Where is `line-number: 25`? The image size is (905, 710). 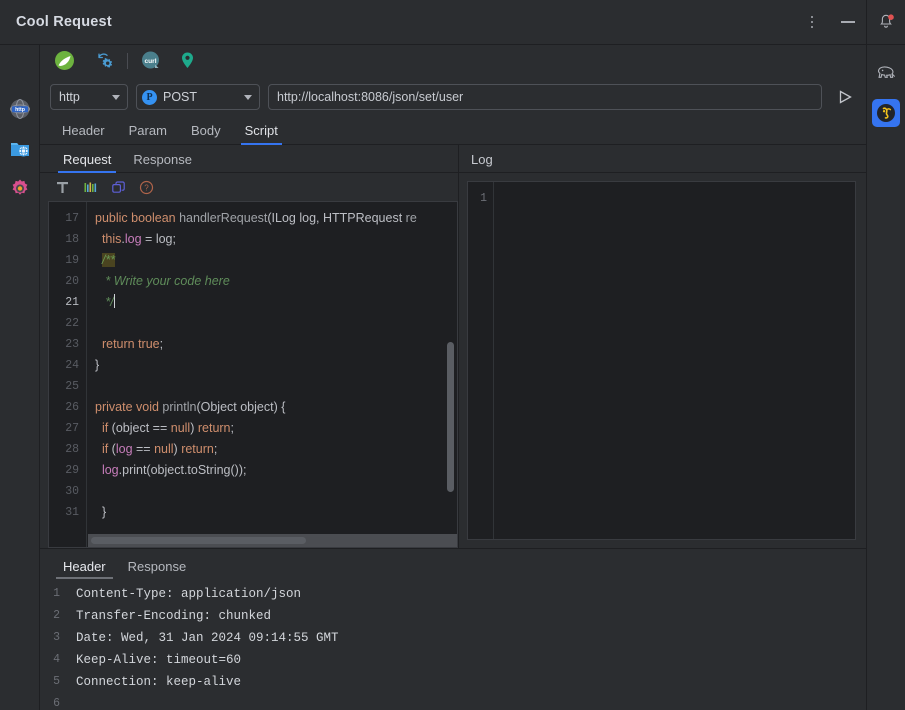
line-number: 25 is located at coordinates (72, 386).